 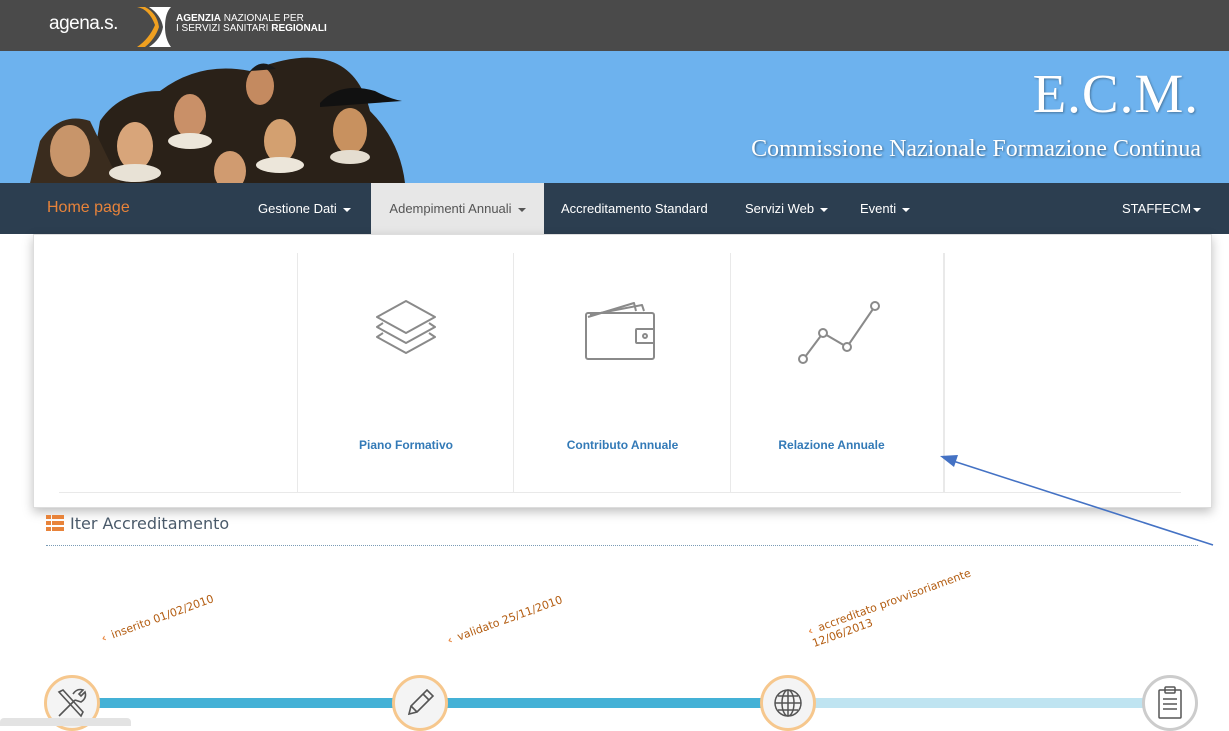 What do you see at coordinates (787, 208) in the screenshot?
I see `nav-servizi-web: Servizi Web` at bounding box center [787, 208].